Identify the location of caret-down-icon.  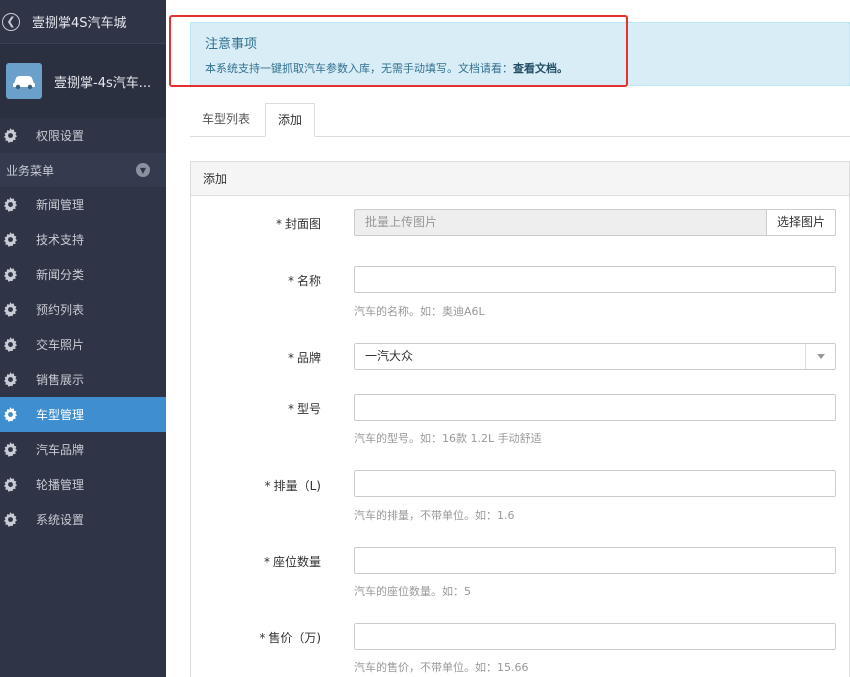
(820, 356).